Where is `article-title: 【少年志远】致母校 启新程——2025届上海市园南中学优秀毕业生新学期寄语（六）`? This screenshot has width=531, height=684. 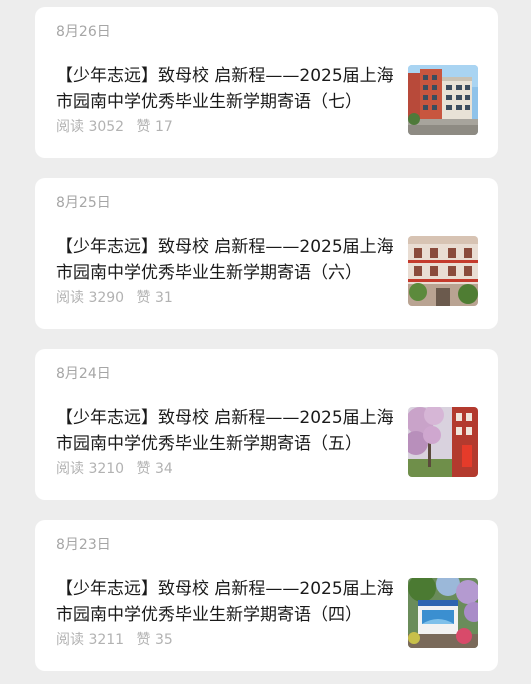
article-title: 【少年志远】致母校 启新程——2025届上海市园南中学优秀毕业生新学期寄语（六） is located at coordinates (226, 260).